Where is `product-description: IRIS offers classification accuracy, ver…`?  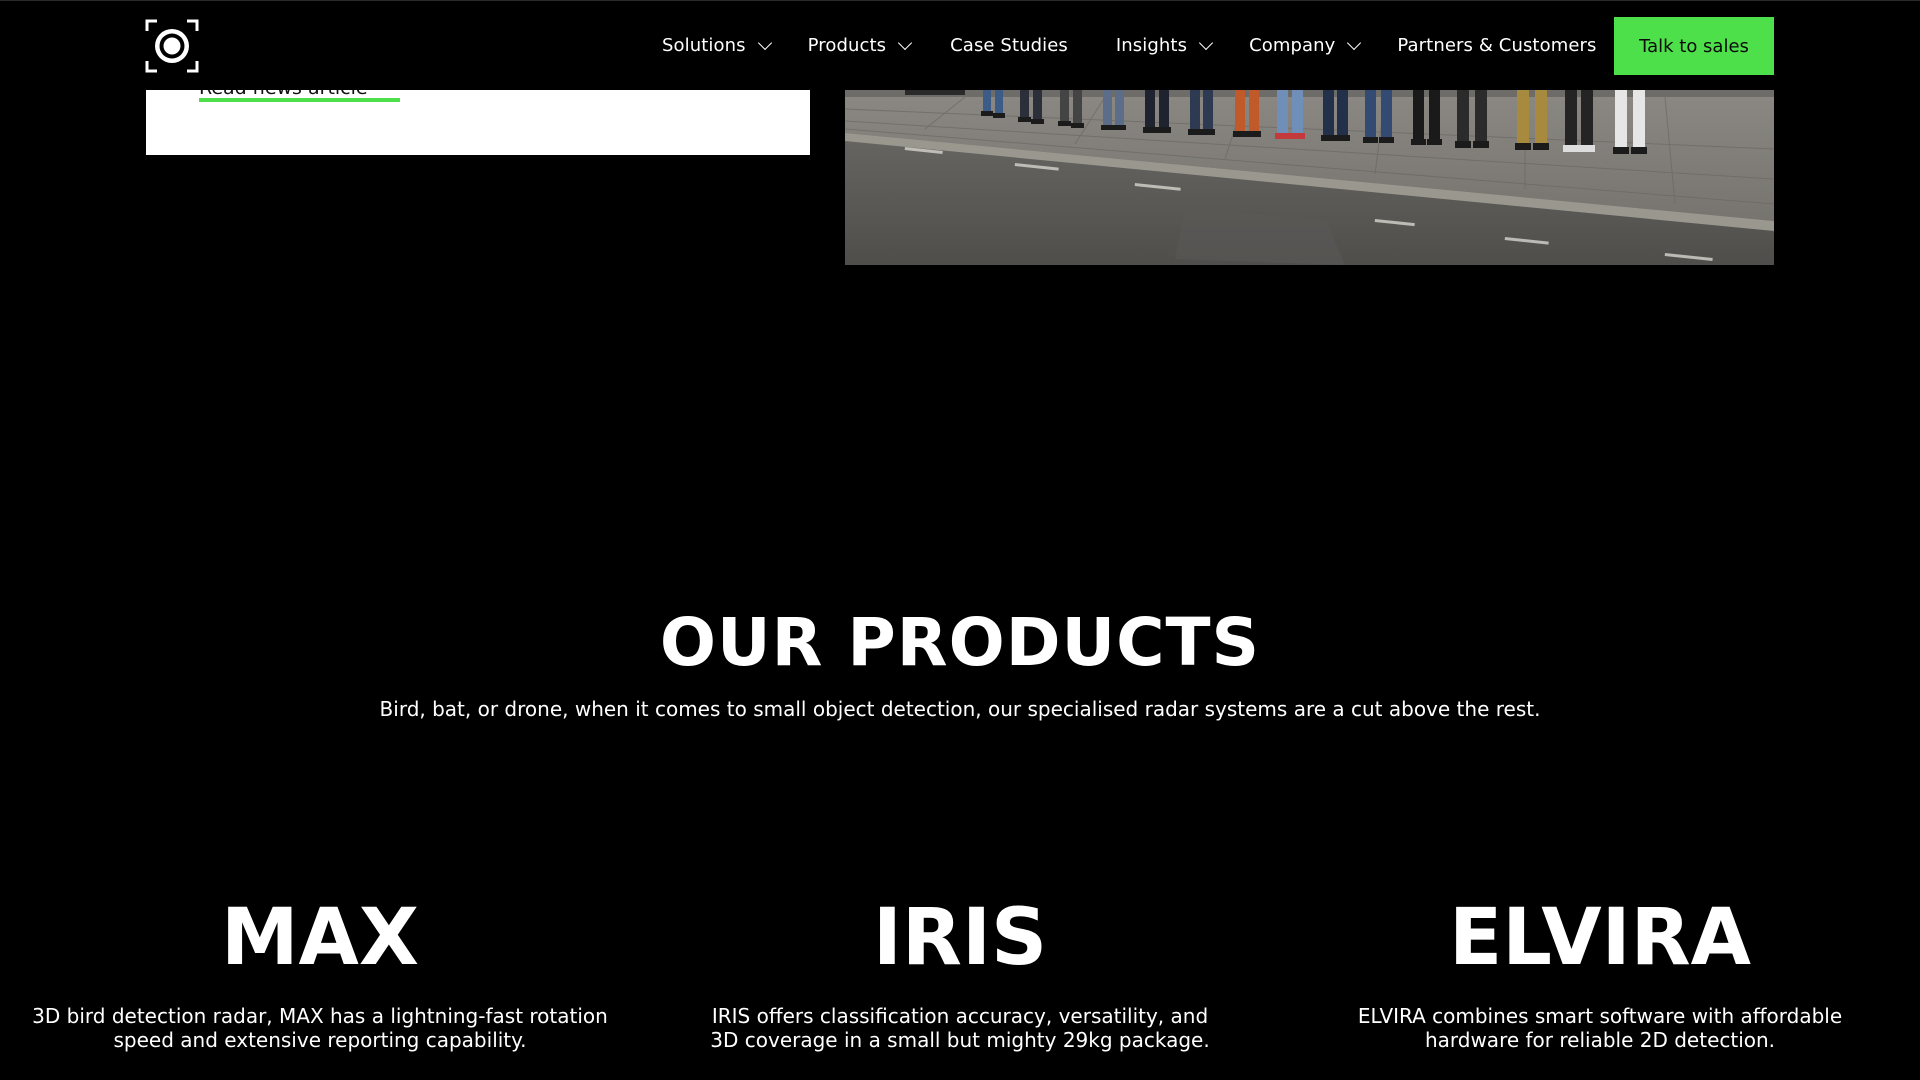 product-description: IRIS offers classification accuracy, ver… is located at coordinates (960, 1028).